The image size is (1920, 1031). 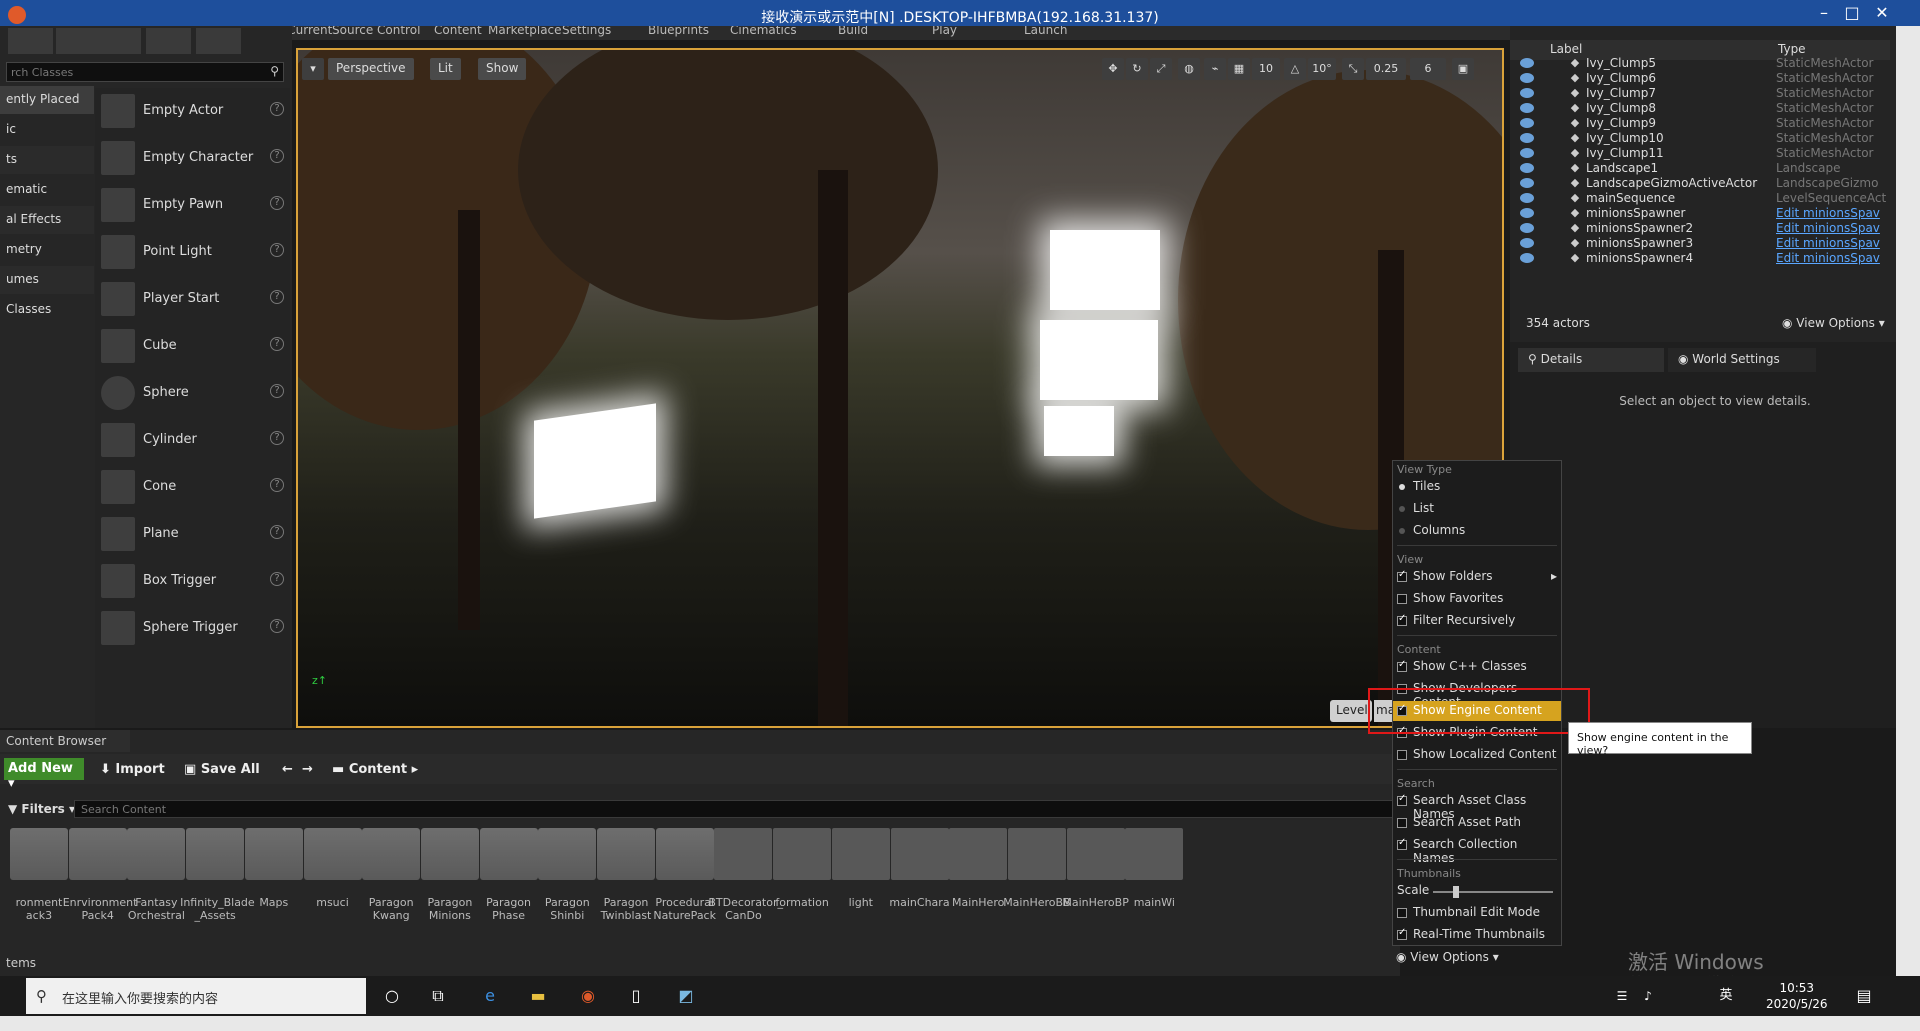 What do you see at coordinates (1477, 755) in the screenshot?
I see `menu-show-localized-content: Show Localized Content` at bounding box center [1477, 755].